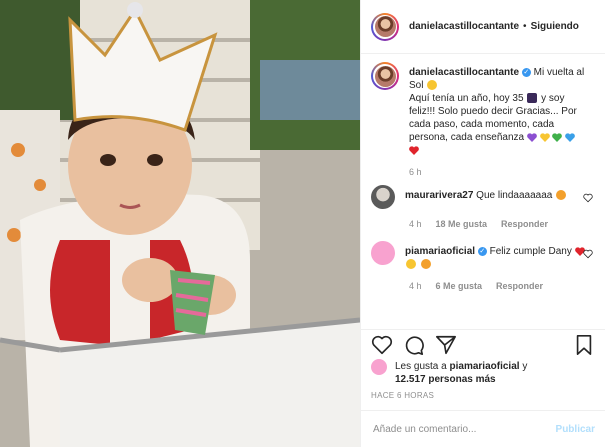 This screenshot has height=447, width=605. What do you see at coordinates (502, 172) in the screenshot?
I see `caption-meta: 6 h` at bounding box center [502, 172].